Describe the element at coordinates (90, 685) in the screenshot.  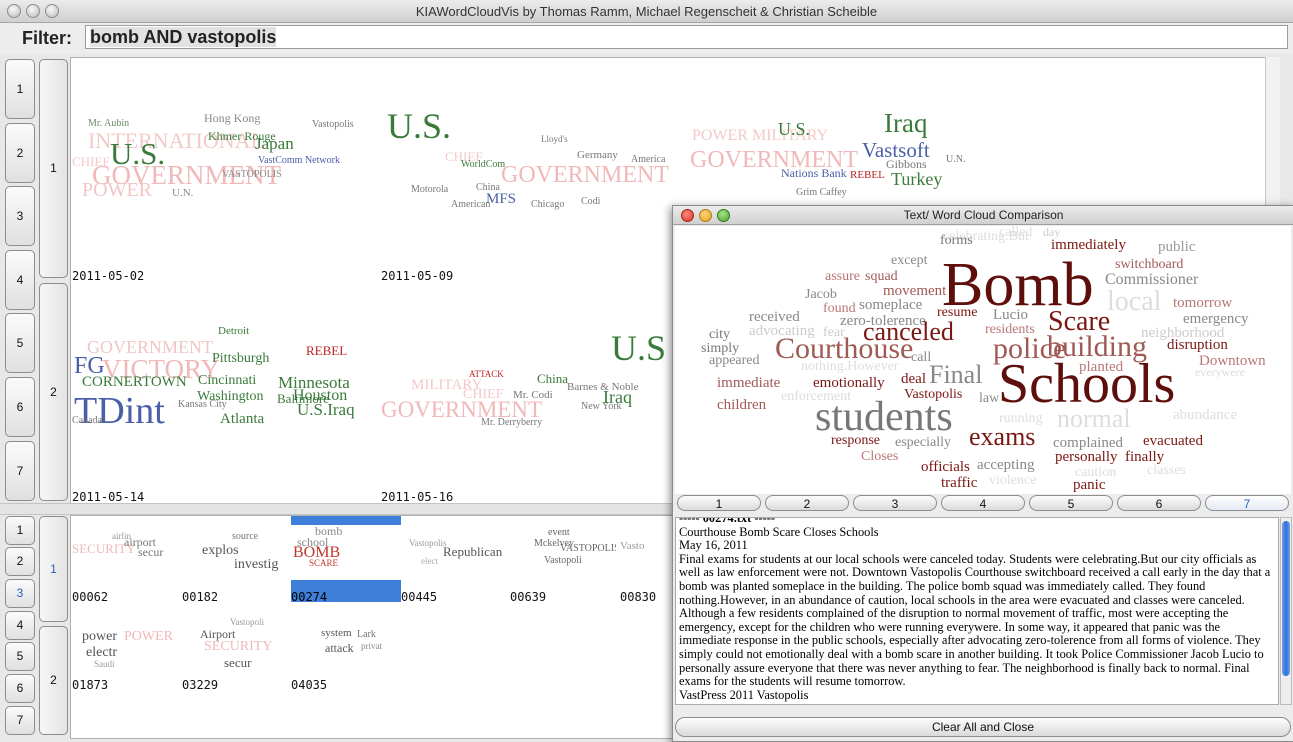
I see `doc-id: 01873` at that location.